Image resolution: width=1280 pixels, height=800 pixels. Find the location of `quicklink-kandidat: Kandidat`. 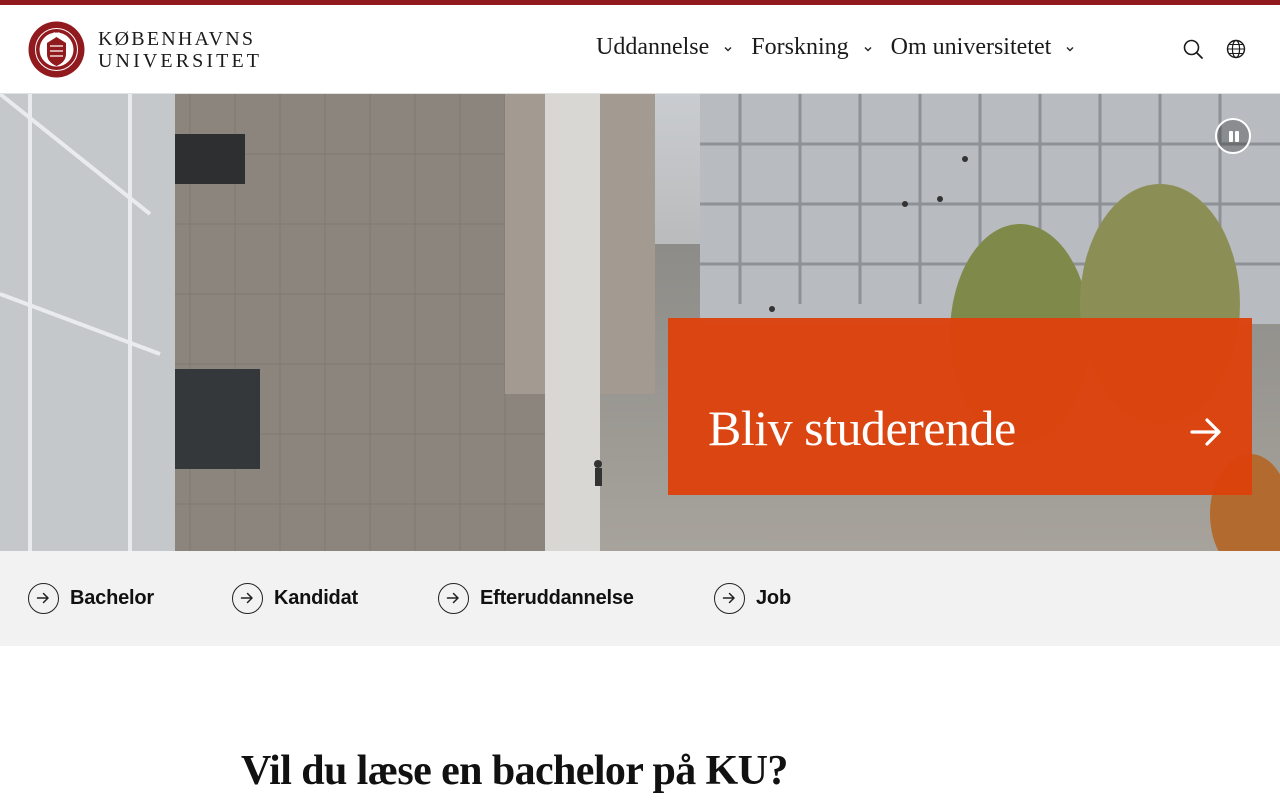

quicklink-kandidat: Kandidat is located at coordinates (295, 598).